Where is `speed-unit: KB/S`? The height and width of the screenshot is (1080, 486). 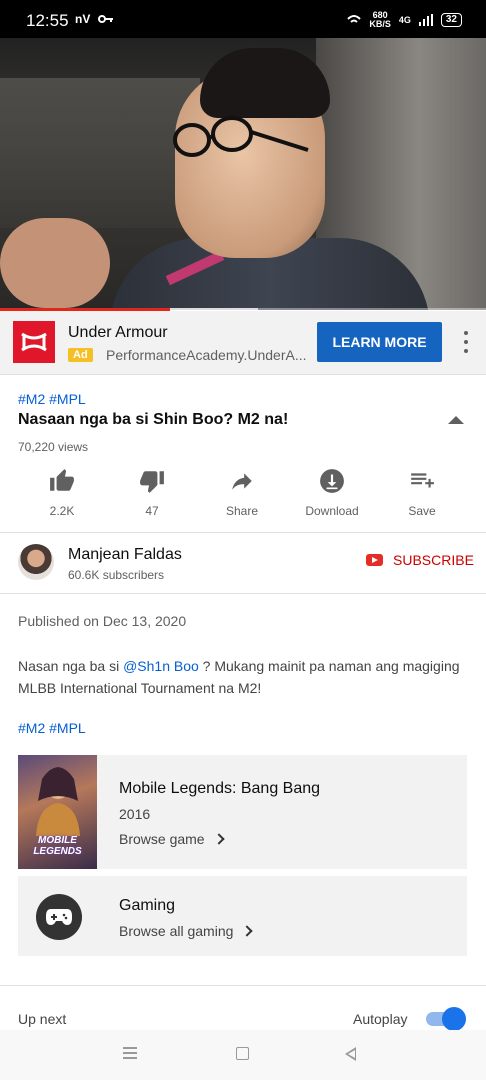 speed-unit: KB/S is located at coordinates (380, 24).